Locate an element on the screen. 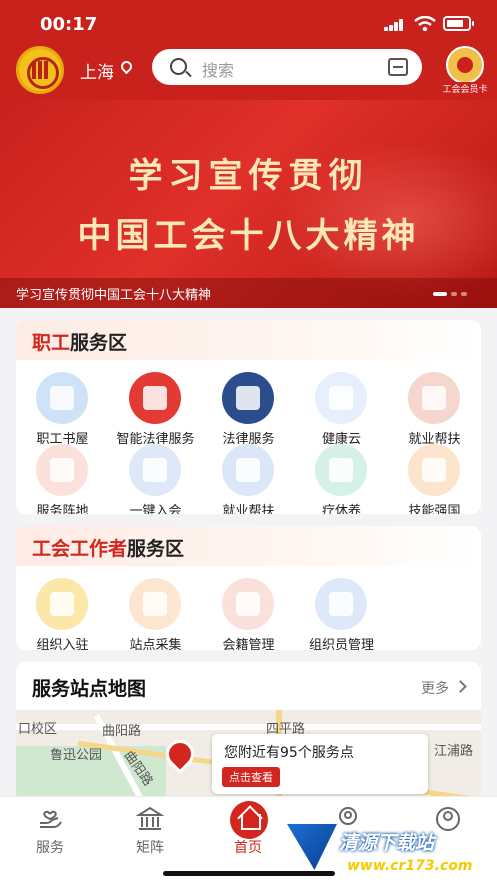 This screenshot has width=497, height=883. map-label: 曲阳路 is located at coordinates (122, 731).